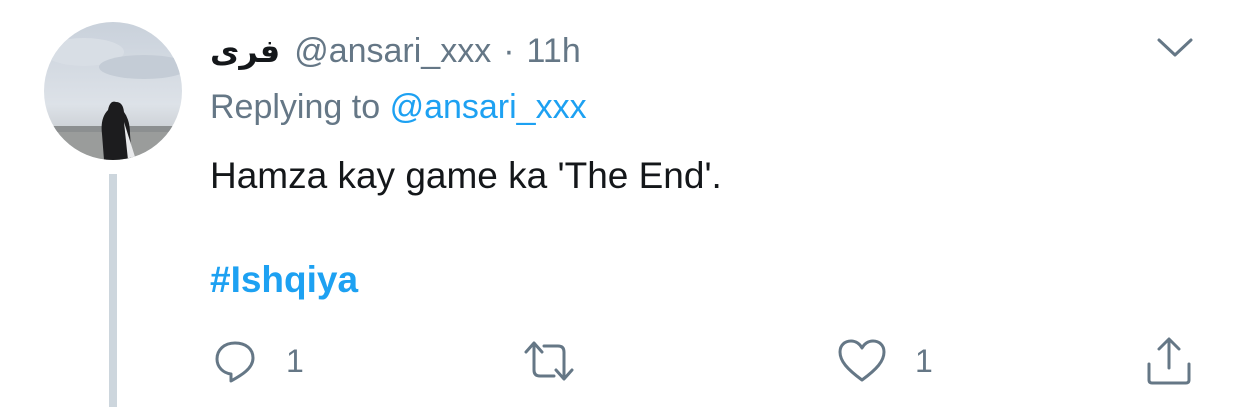 The width and height of the screenshot is (1242, 407). I want to click on chevron-down-icon, so click(1175, 47).